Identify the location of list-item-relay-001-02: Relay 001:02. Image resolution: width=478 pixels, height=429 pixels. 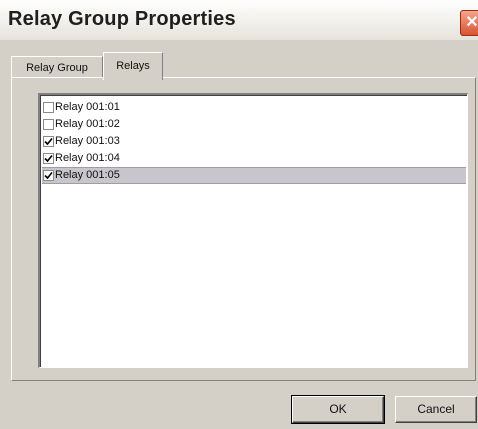
(254, 124).